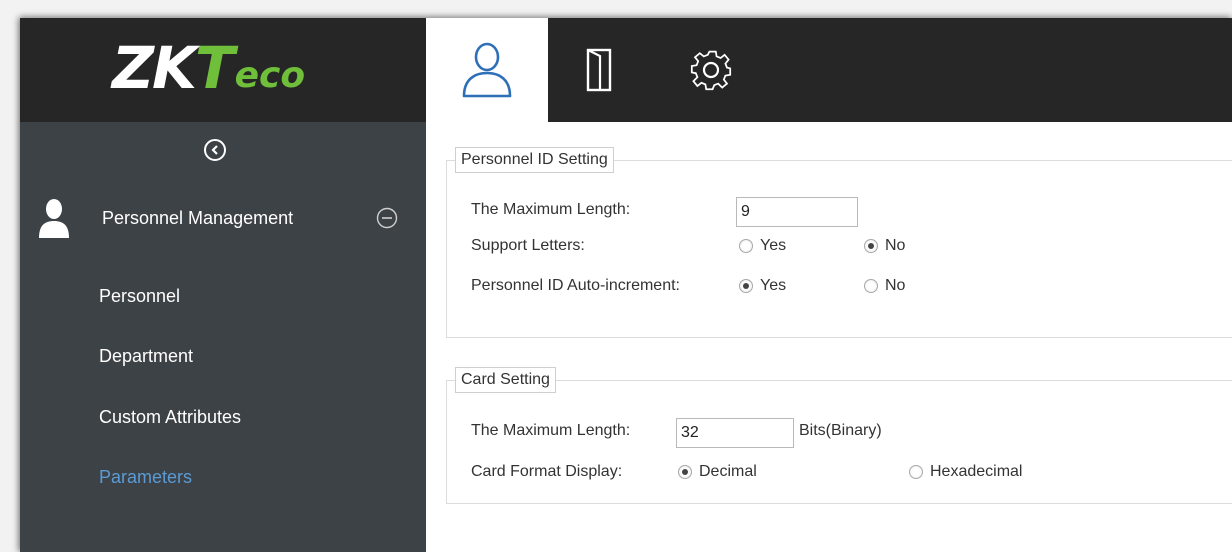 The height and width of the screenshot is (552, 1232). I want to click on collapse-sidebar-button, so click(215, 150).